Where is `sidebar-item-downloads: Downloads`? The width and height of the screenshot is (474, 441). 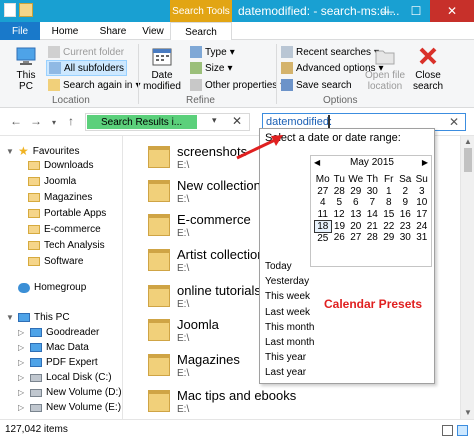 sidebar-item-downloads: Downloads is located at coordinates (60, 165).